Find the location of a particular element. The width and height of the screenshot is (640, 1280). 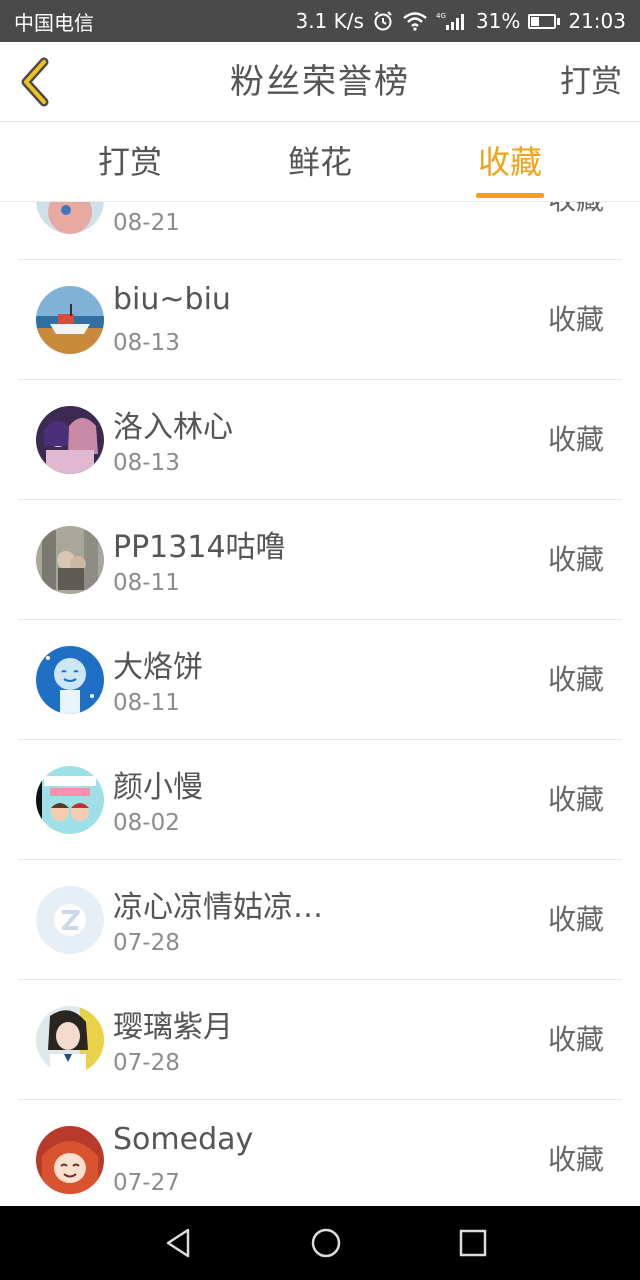

user-name: 大烙饼 is located at coordinates (158, 667).